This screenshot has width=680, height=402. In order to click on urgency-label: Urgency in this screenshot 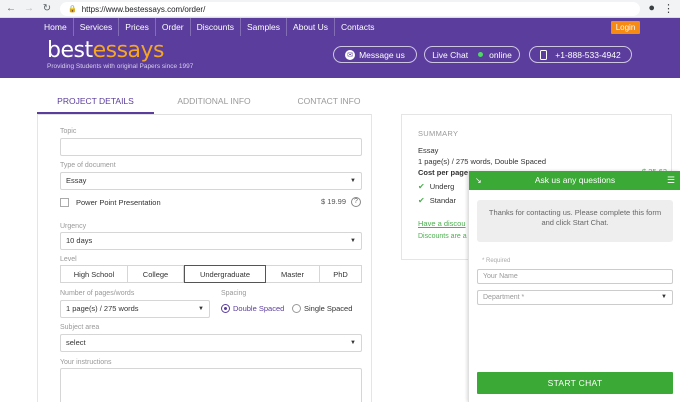, I will do `click(73, 226)`.